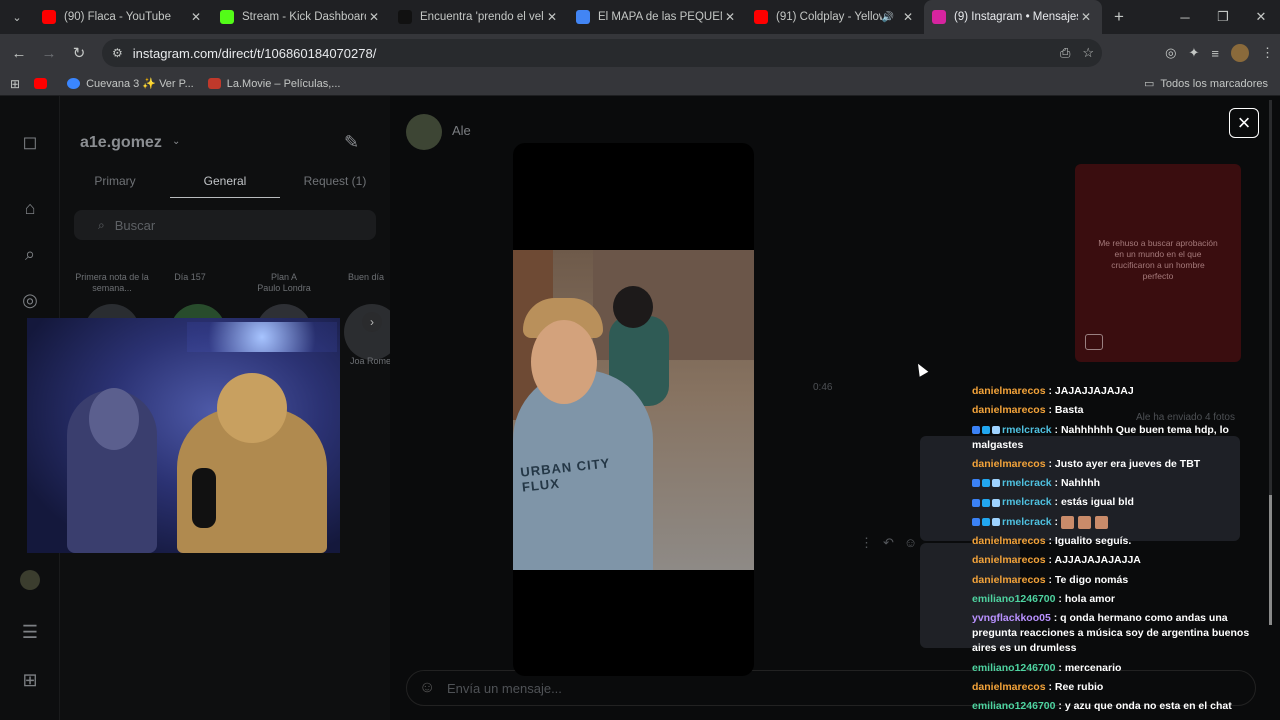 The width and height of the screenshot is (1280, 720). Describe the element at coordinates (1080, 483) in the screenshot. I see `chat-text: Nahhhh` at that location.